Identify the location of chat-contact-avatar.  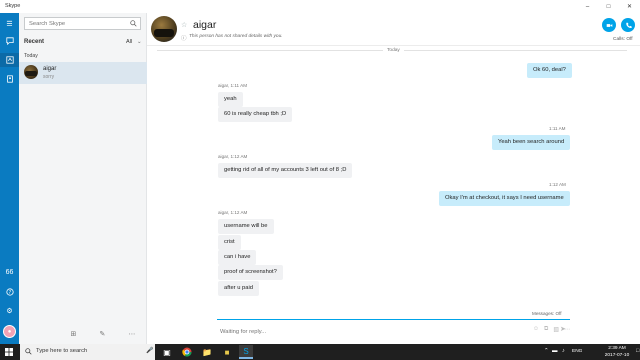
(164, 29).